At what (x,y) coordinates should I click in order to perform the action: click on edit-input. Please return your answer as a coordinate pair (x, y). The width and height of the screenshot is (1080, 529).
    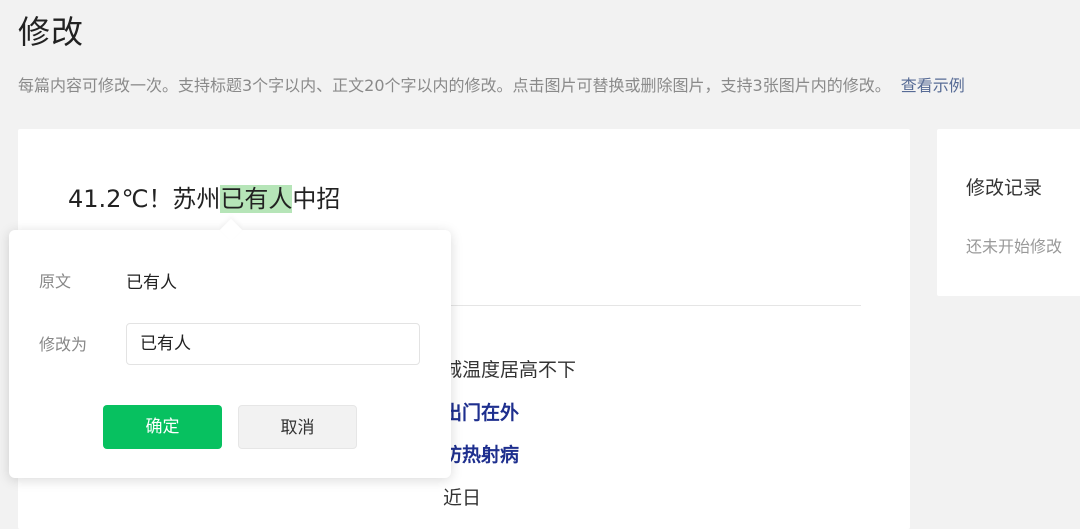
    Looking at the image, I should click on (273, 344).